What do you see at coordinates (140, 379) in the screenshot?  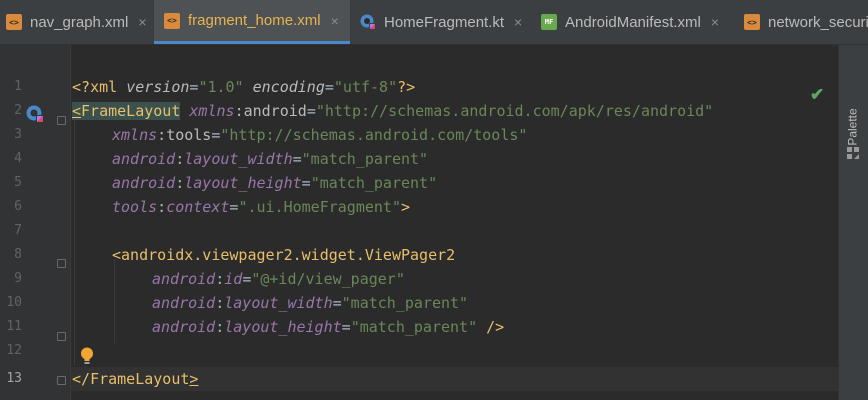 I see `tag-name: FrameLayout` at bounding box center [140, 379].